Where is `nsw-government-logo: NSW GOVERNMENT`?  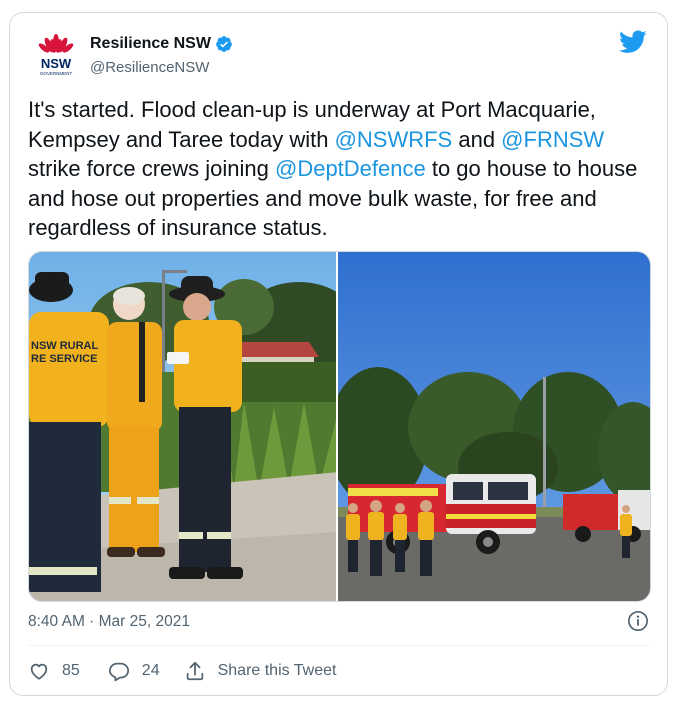
nsw-government-logo: NSW GOVERNMENT is located at coordinates (56, 55).